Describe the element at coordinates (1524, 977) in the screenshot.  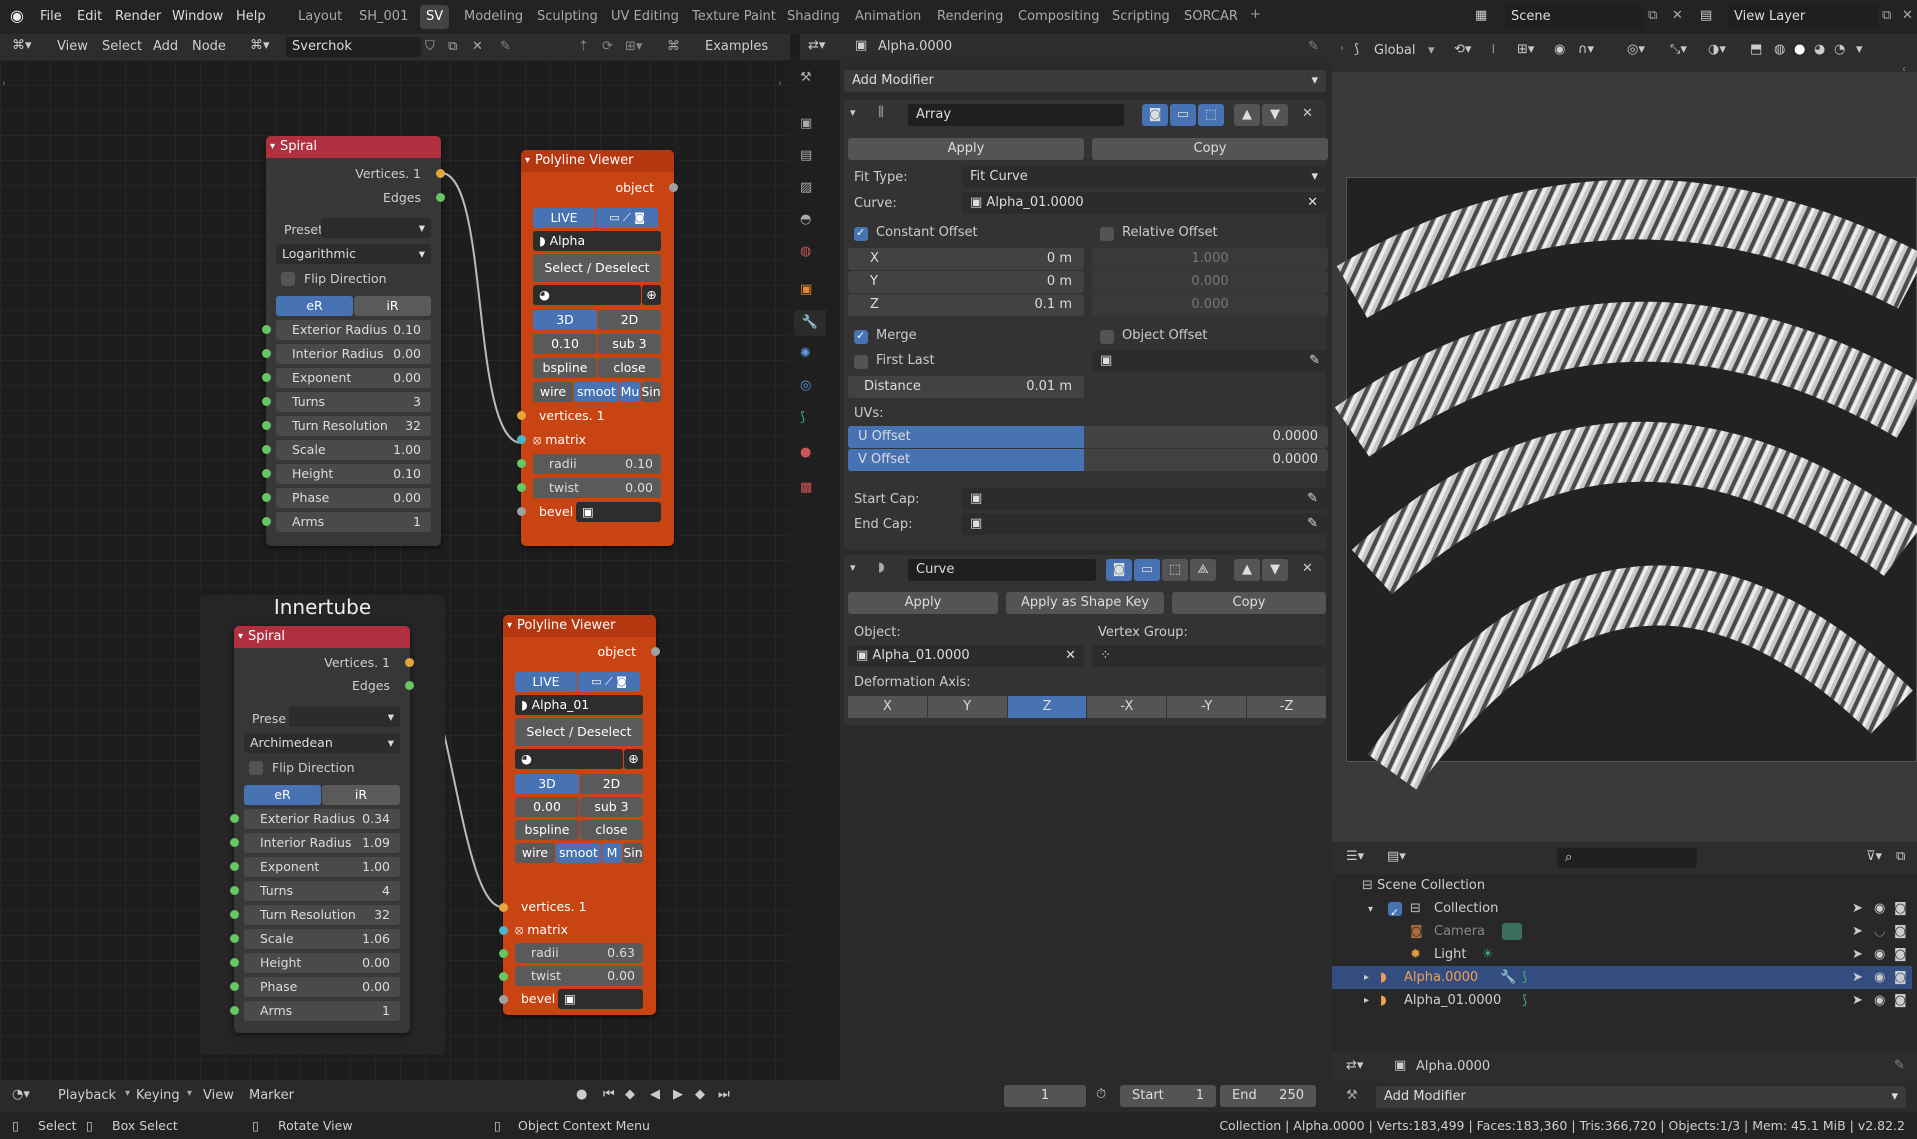
I see `curve-data-icon: ⟆` at that location.